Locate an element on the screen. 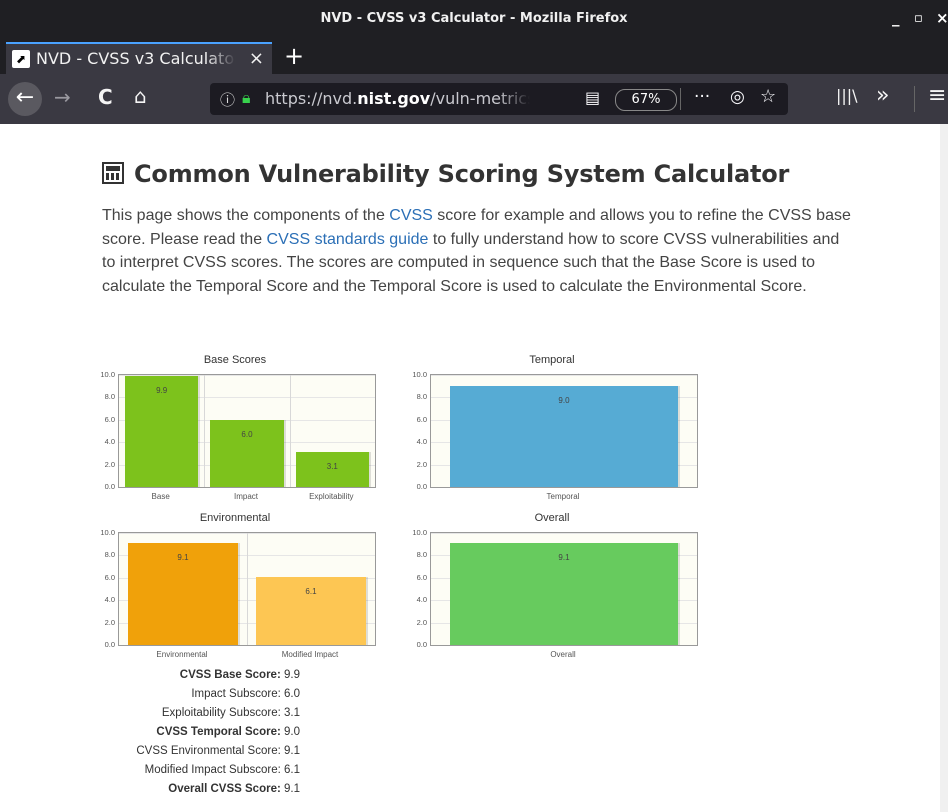 The height and width of the screenshot is (812, 948). x-tick-label: Base is located at coordinates (160, 496).